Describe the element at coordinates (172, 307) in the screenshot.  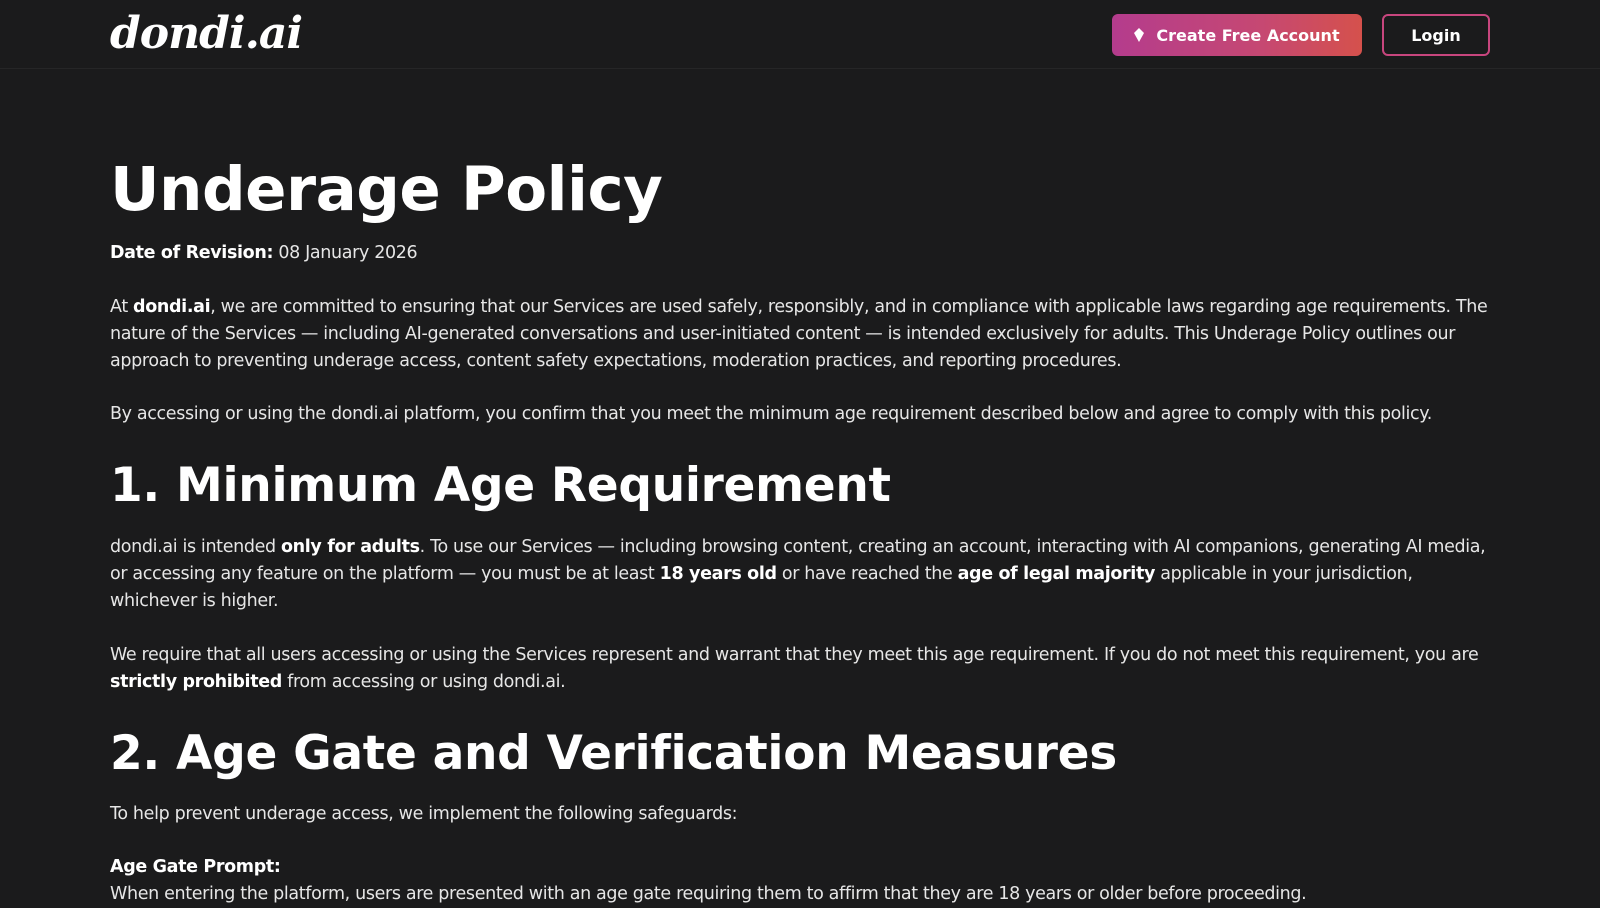
I see `intro-brand: dondi.ai` at that location.